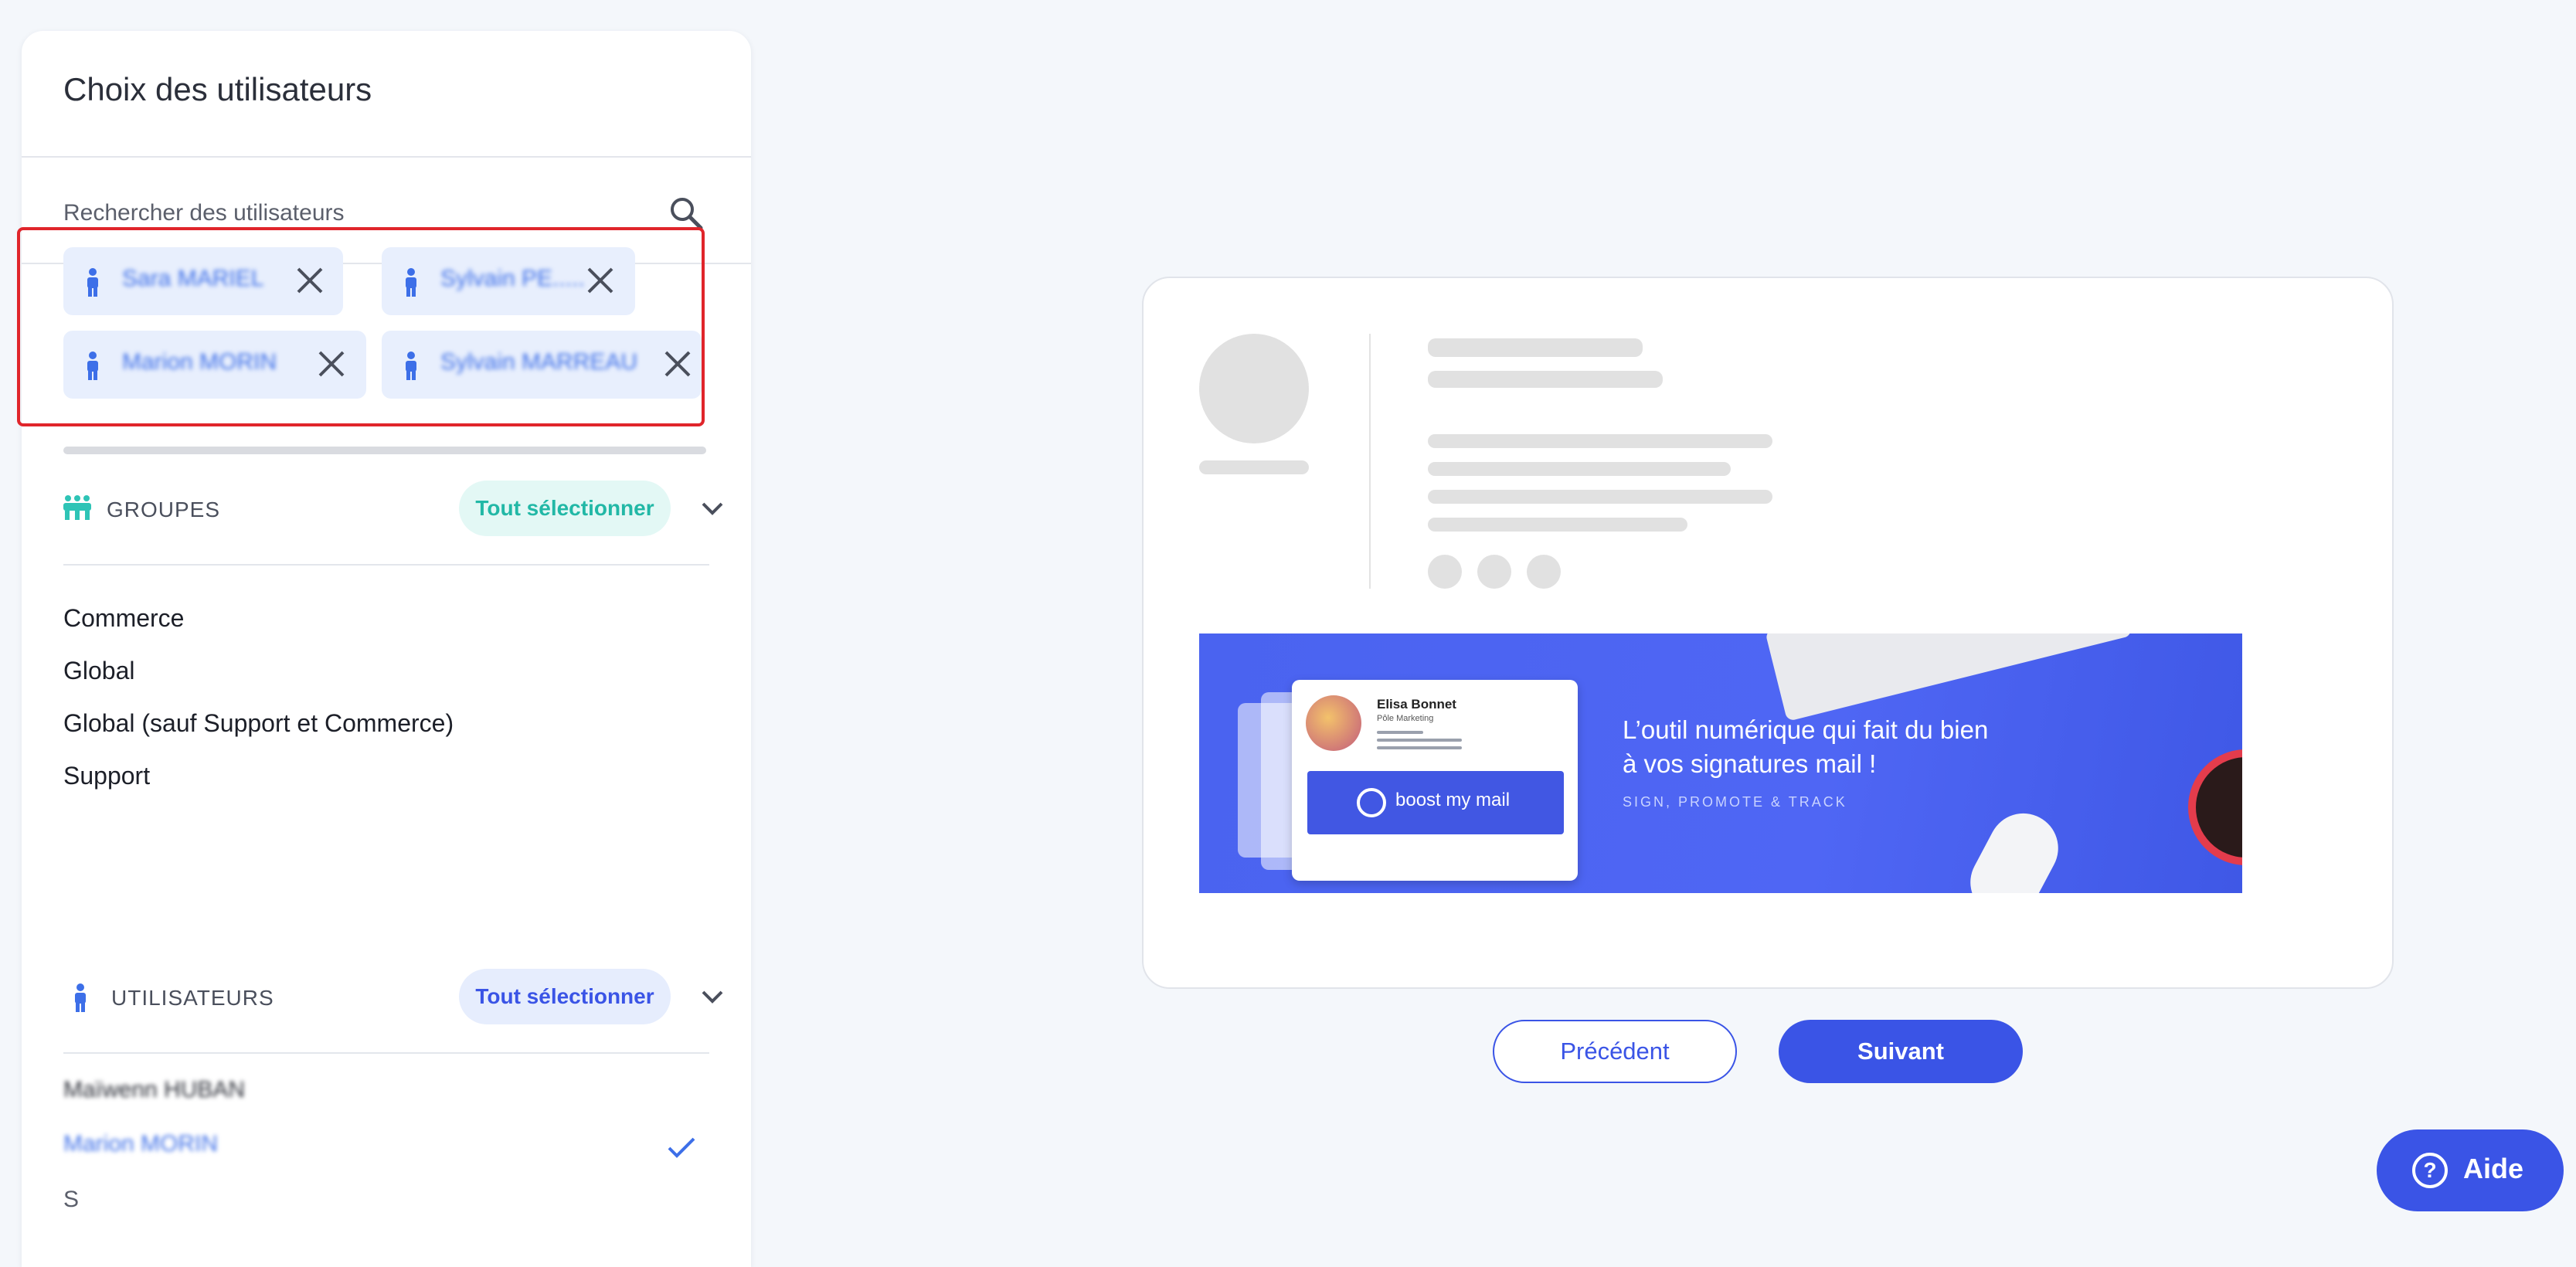 This screenshot has height=1267, width=2576. Describe the element at coordinates (99, 671) in the screenshot. I see `group-item-global: Global` at that location.